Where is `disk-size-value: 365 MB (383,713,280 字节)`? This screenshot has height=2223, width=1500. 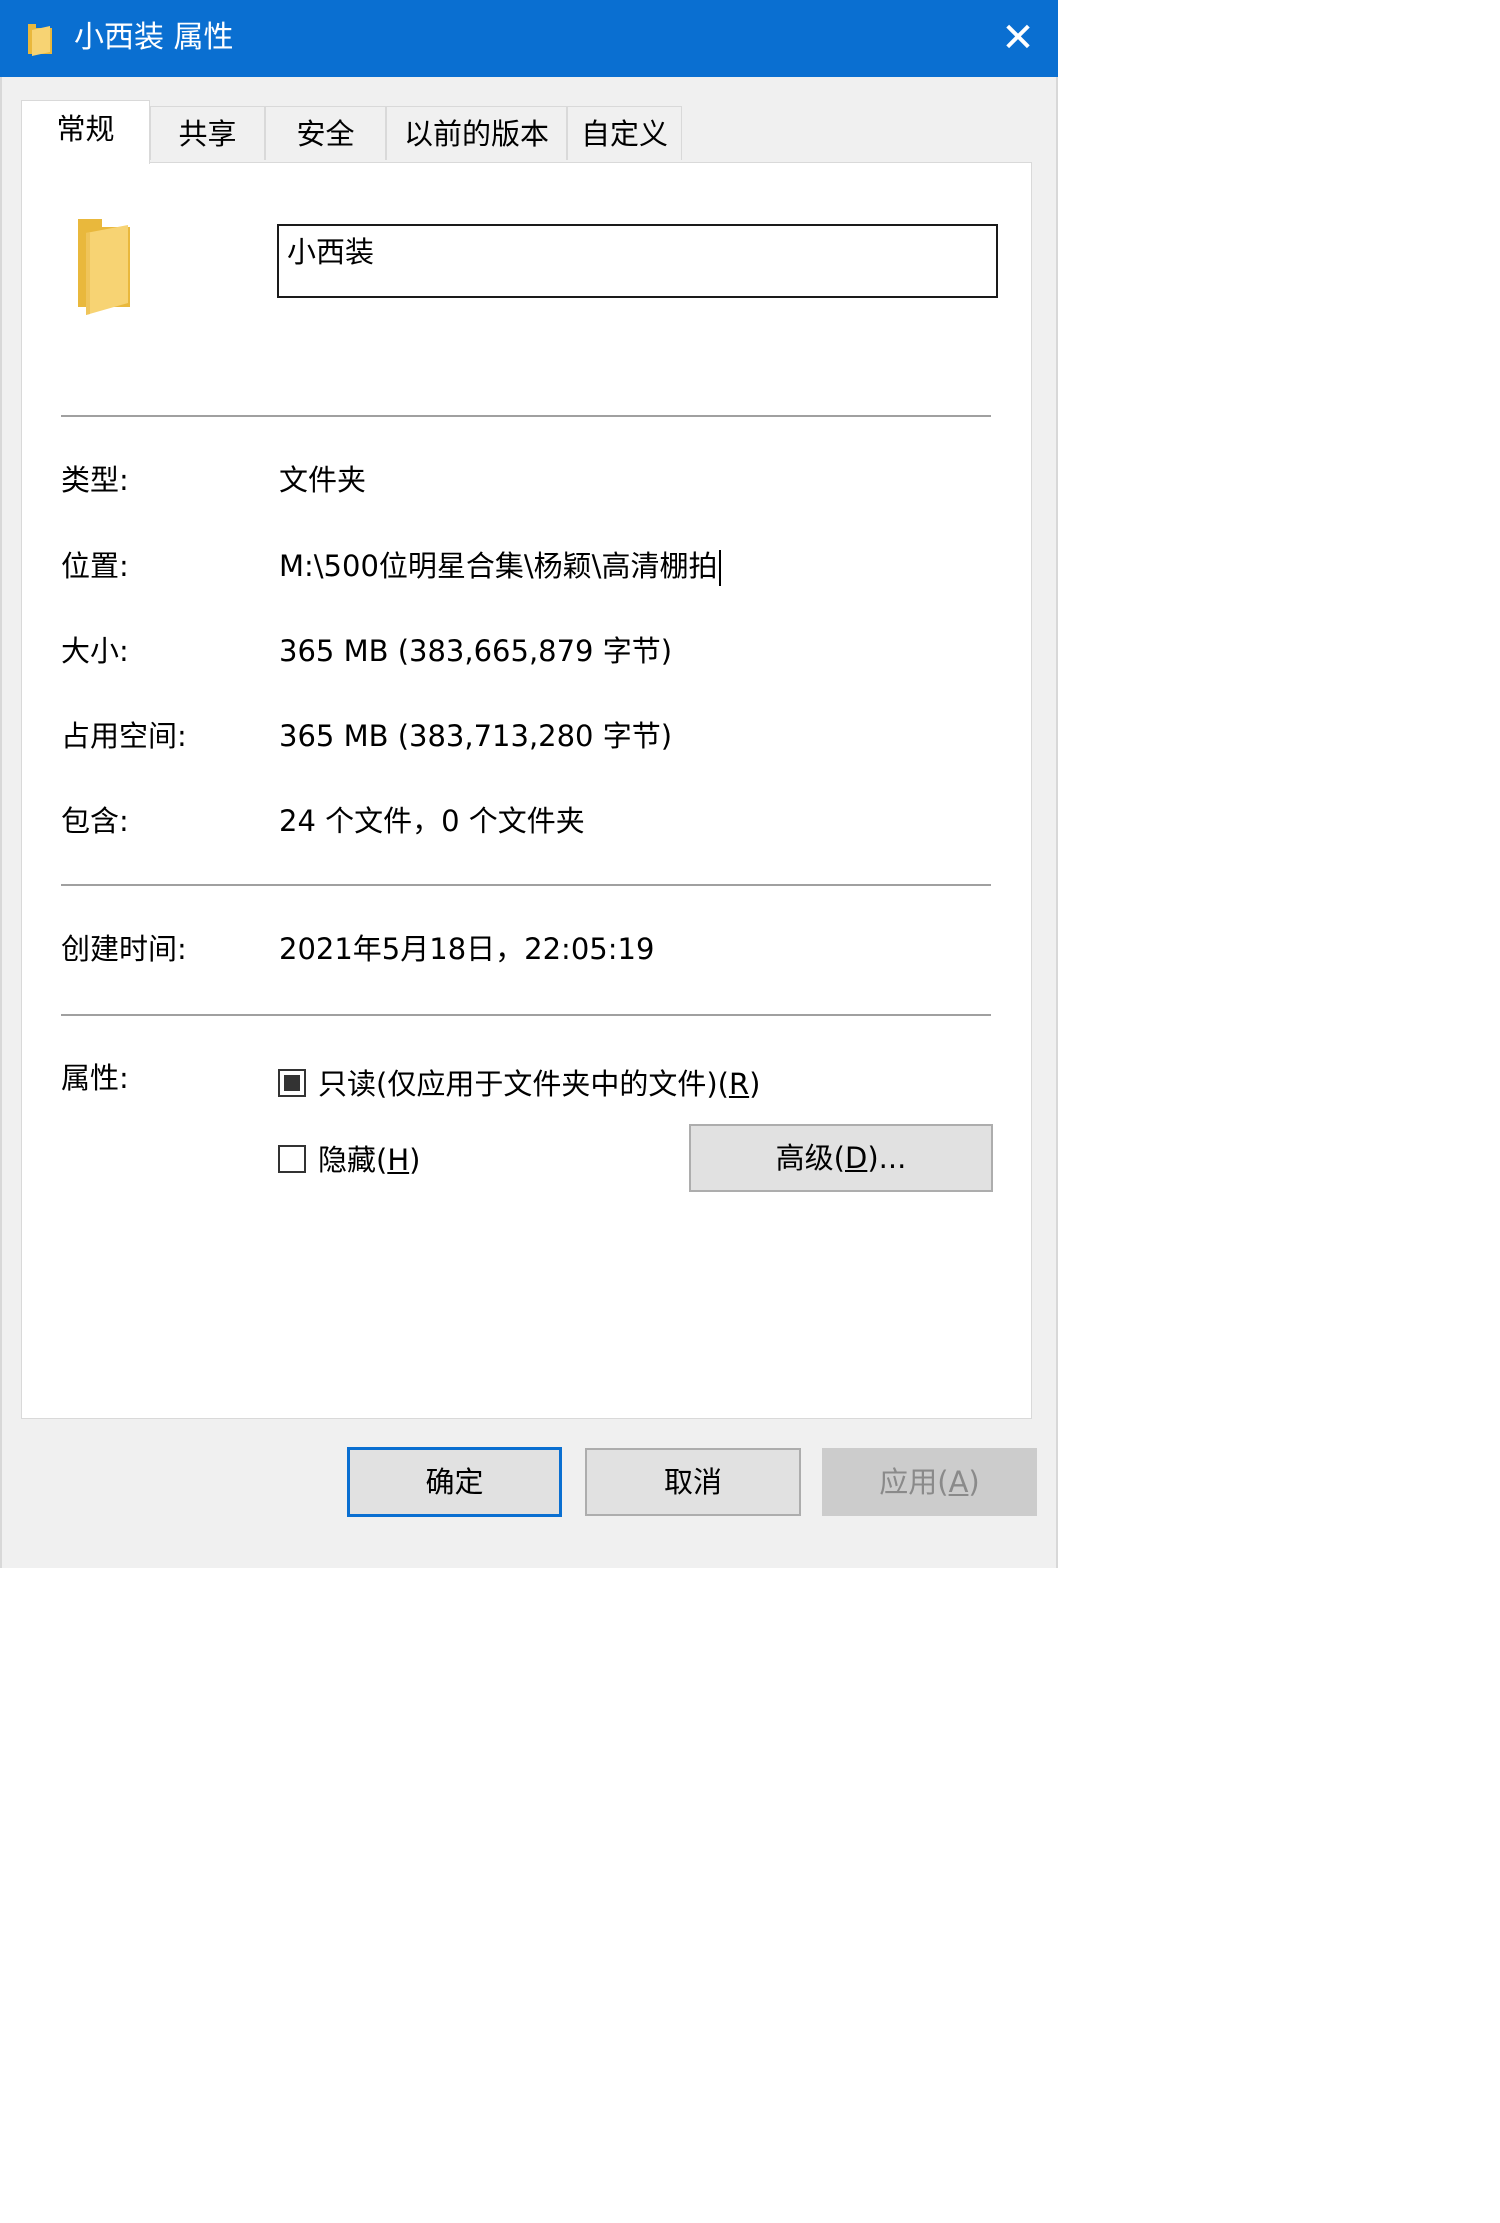 disk-size-value: 365 MB (383,713,280 字节) is located at coordinates (476, 736).